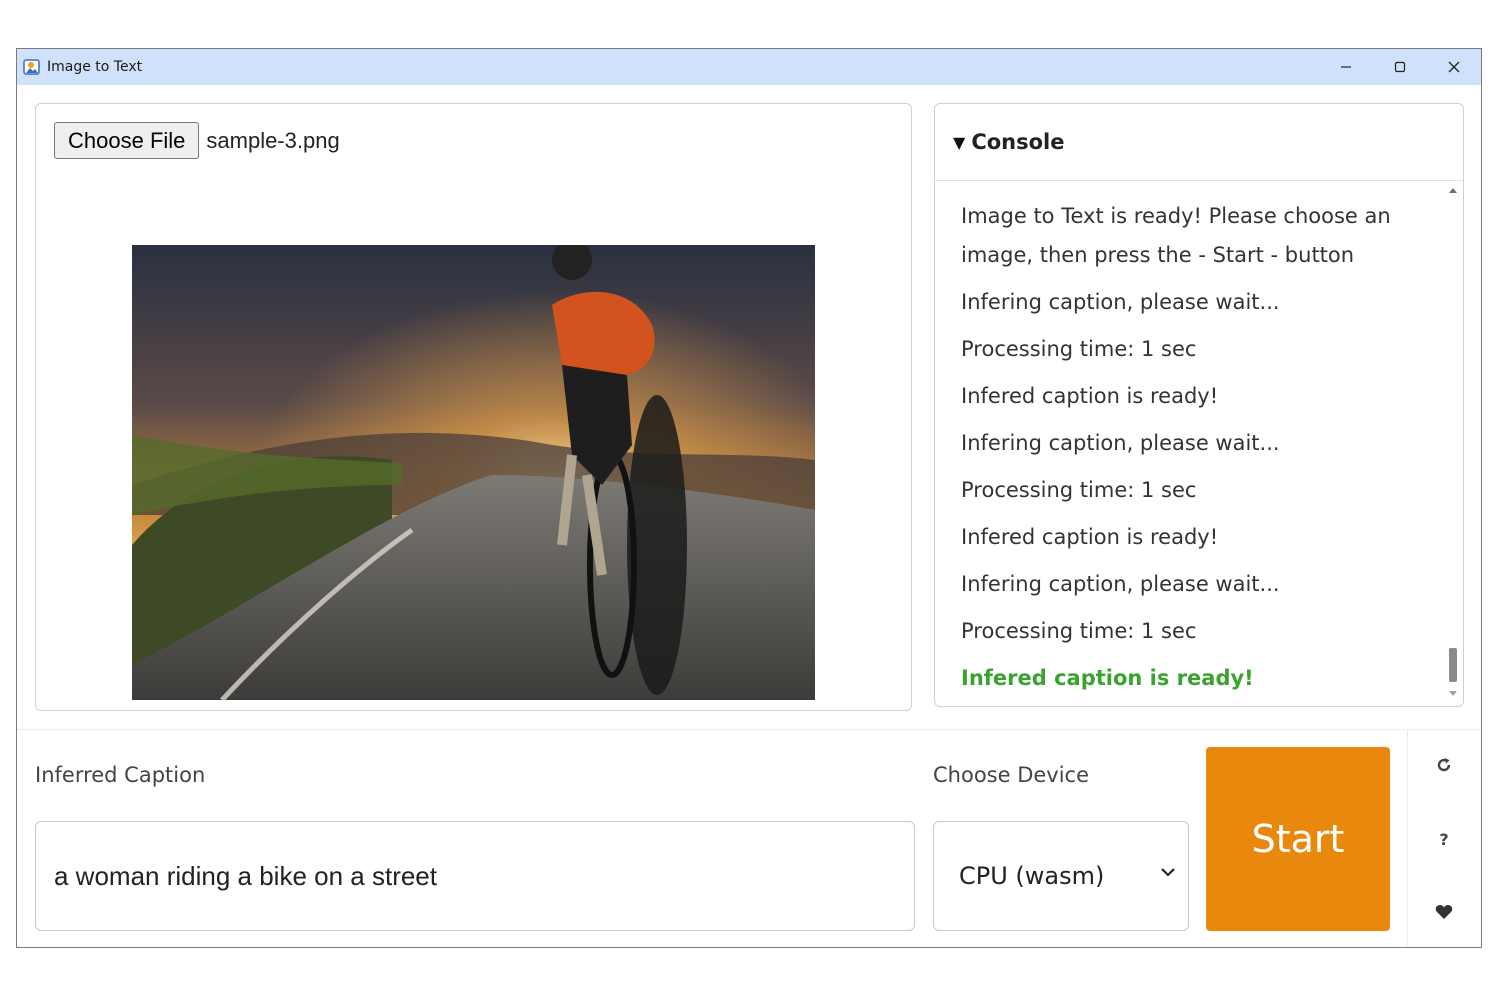 This screenshot has width=1500, height=1000. I want to click on caption-output: a woman riding a bike on a street, so click(475, 876).